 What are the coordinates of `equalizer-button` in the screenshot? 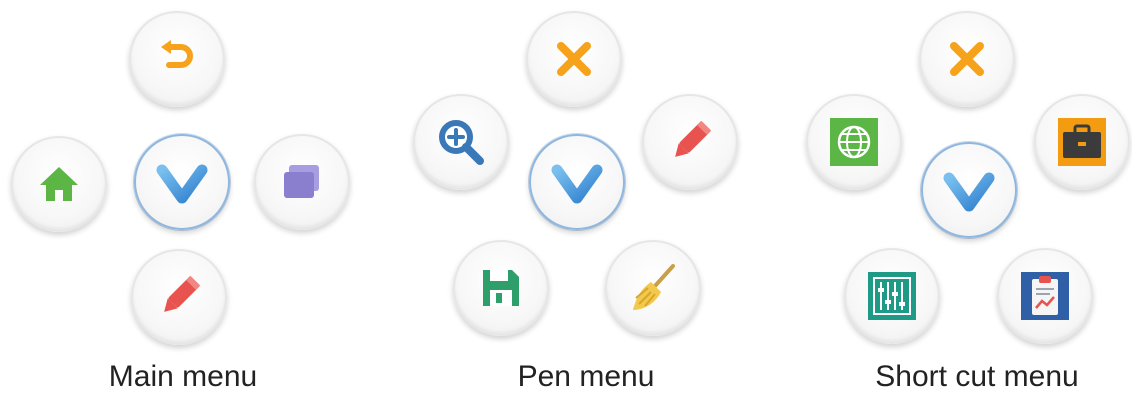 It's located at (892, 296).